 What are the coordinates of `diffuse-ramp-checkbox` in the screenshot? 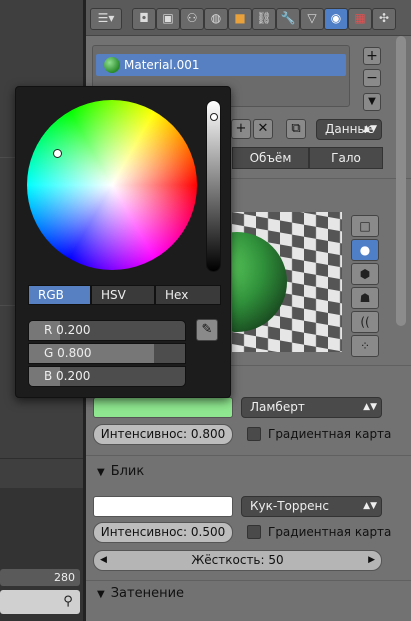 It's located at (254, 434).